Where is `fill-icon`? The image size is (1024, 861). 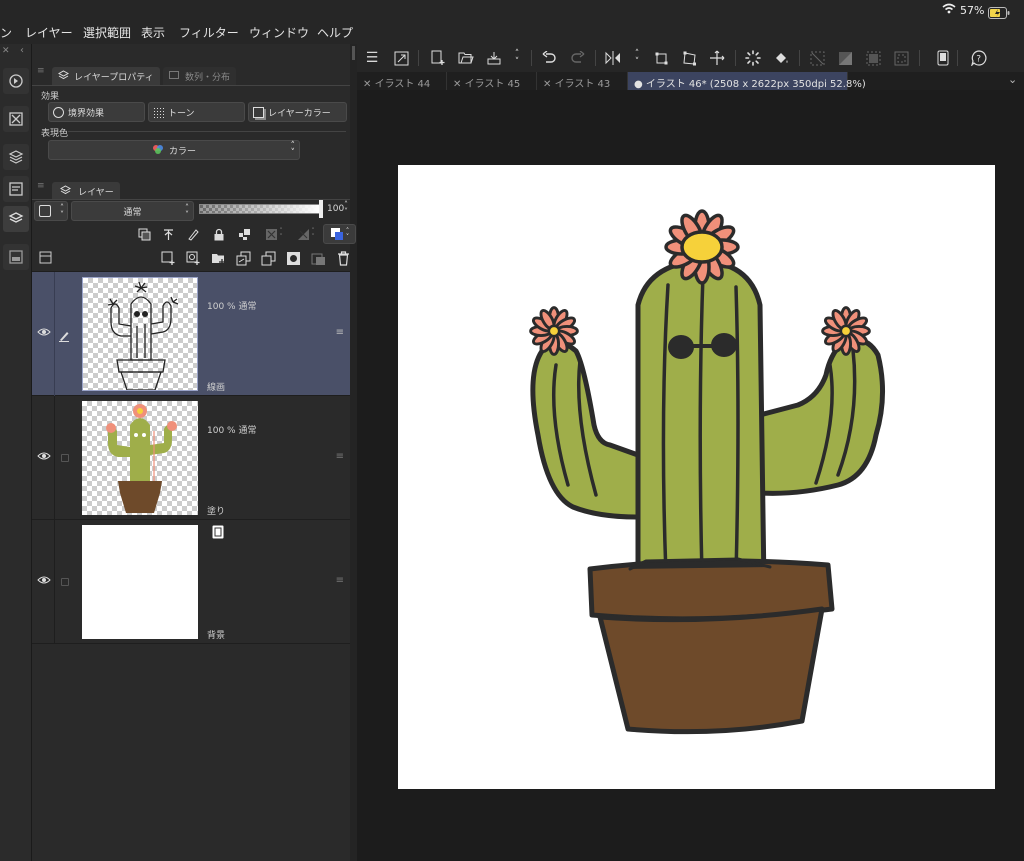 fill-icon is located at coordinates (781, 58).